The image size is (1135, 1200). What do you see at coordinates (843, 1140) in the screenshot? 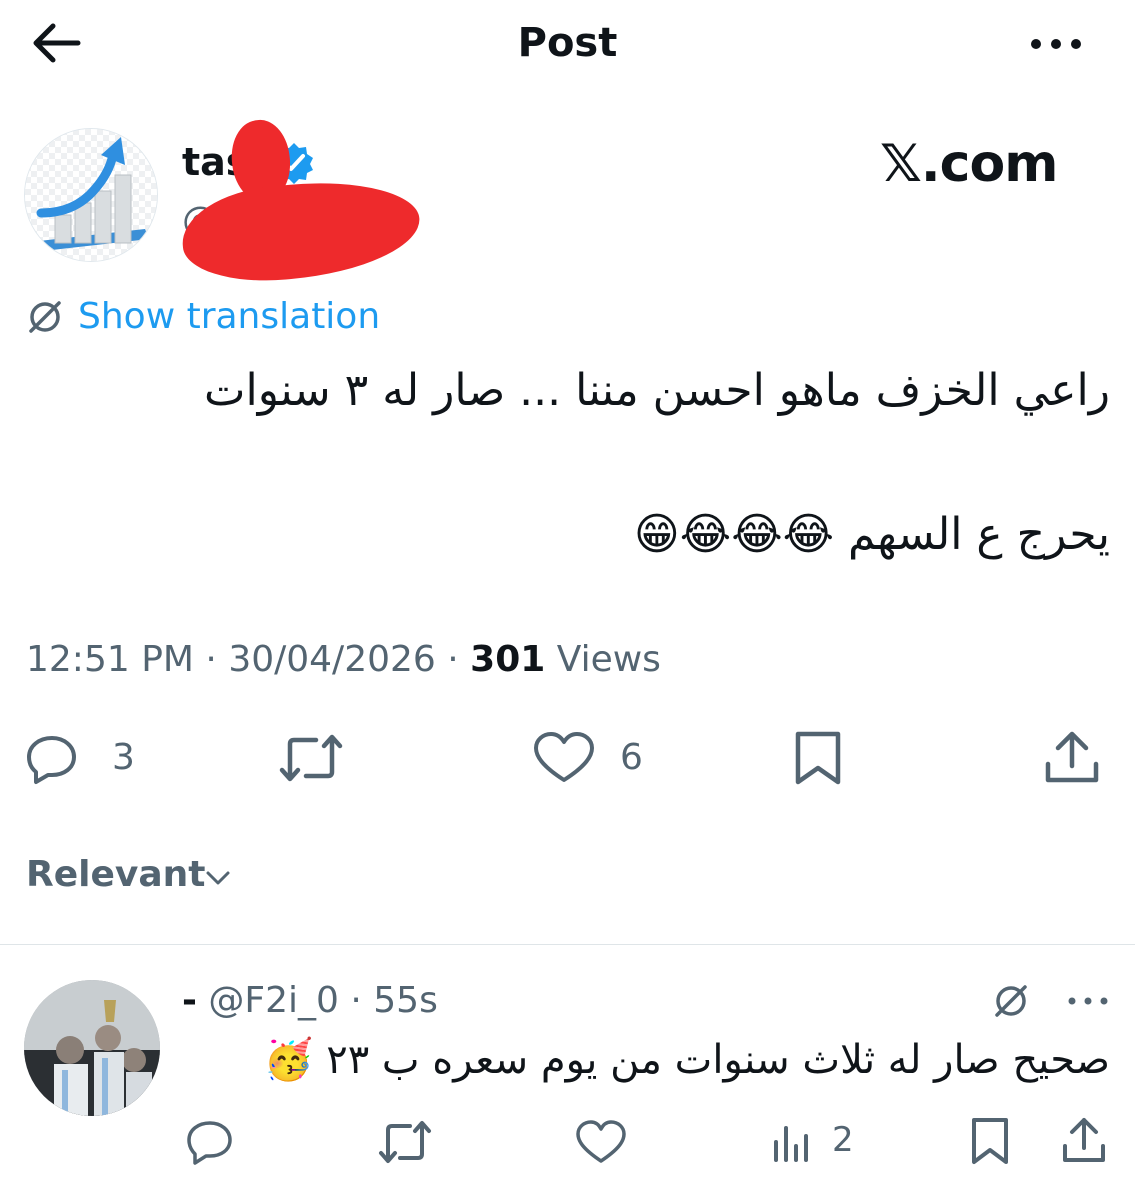
I see `reply-views-count: 2` at bounding box center [843, 1140].